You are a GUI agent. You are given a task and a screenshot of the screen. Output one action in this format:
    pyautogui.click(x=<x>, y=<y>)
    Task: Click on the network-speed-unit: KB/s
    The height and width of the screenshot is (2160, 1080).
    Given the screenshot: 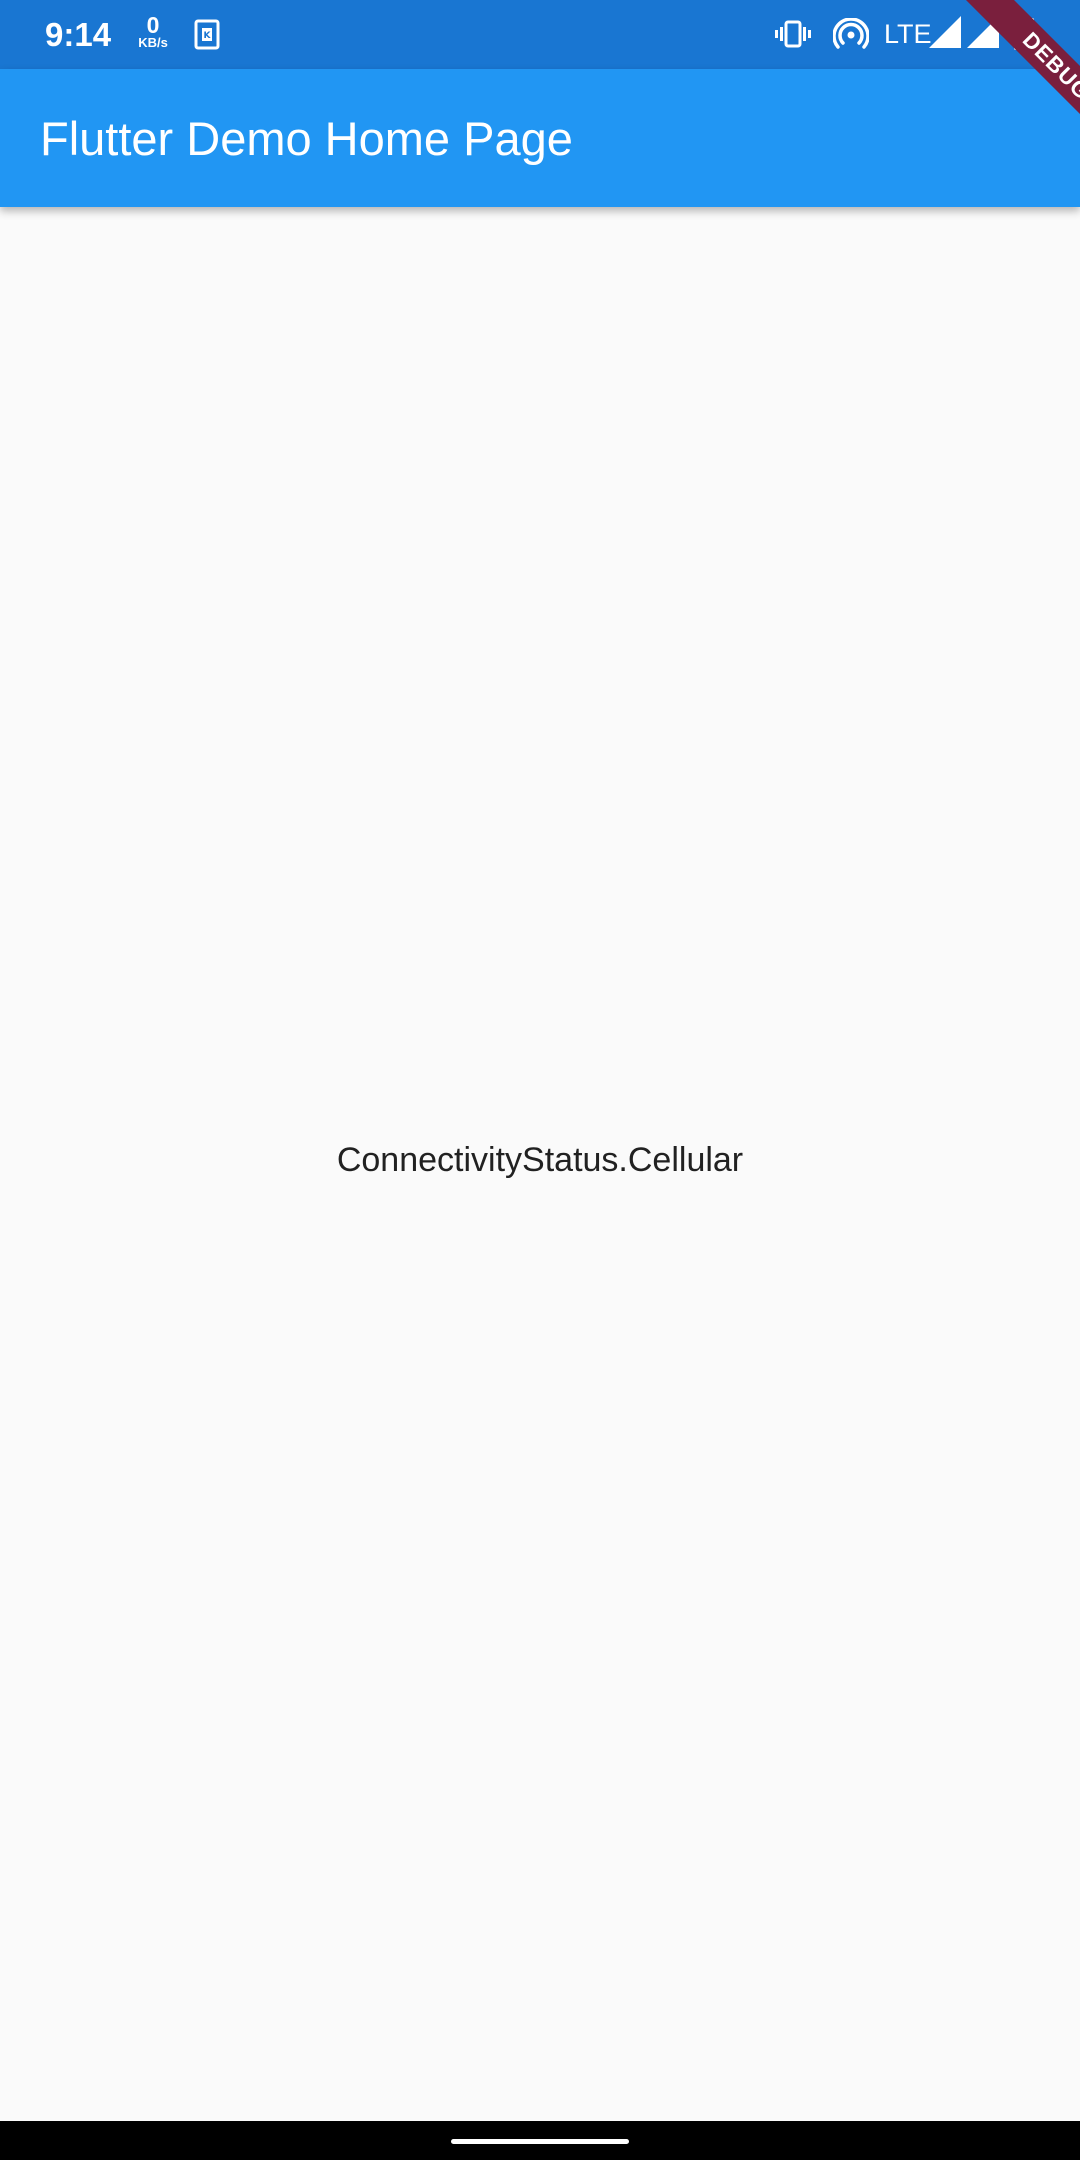 What is the action you would take?
    pyautogui.click(x=153, y=42)
    